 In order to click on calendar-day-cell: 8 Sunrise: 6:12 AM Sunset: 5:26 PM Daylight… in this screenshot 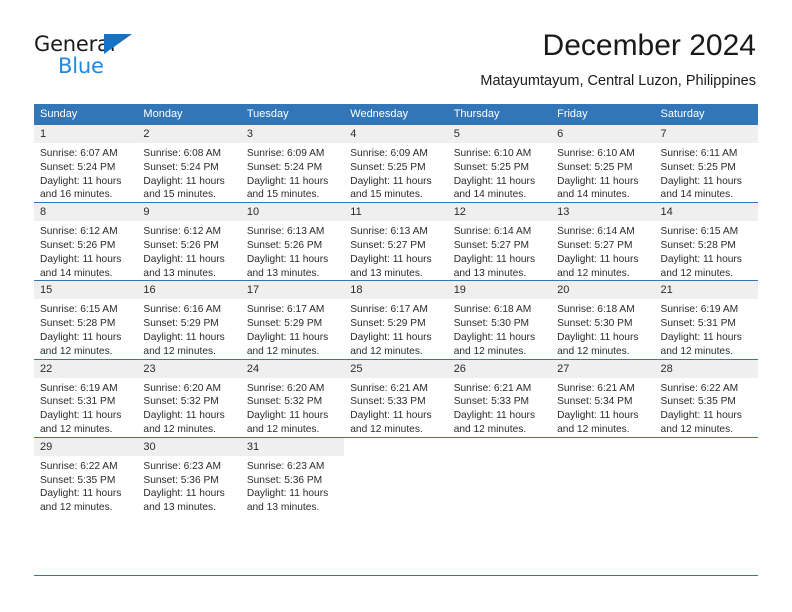, I will do `click(86, 241)`.